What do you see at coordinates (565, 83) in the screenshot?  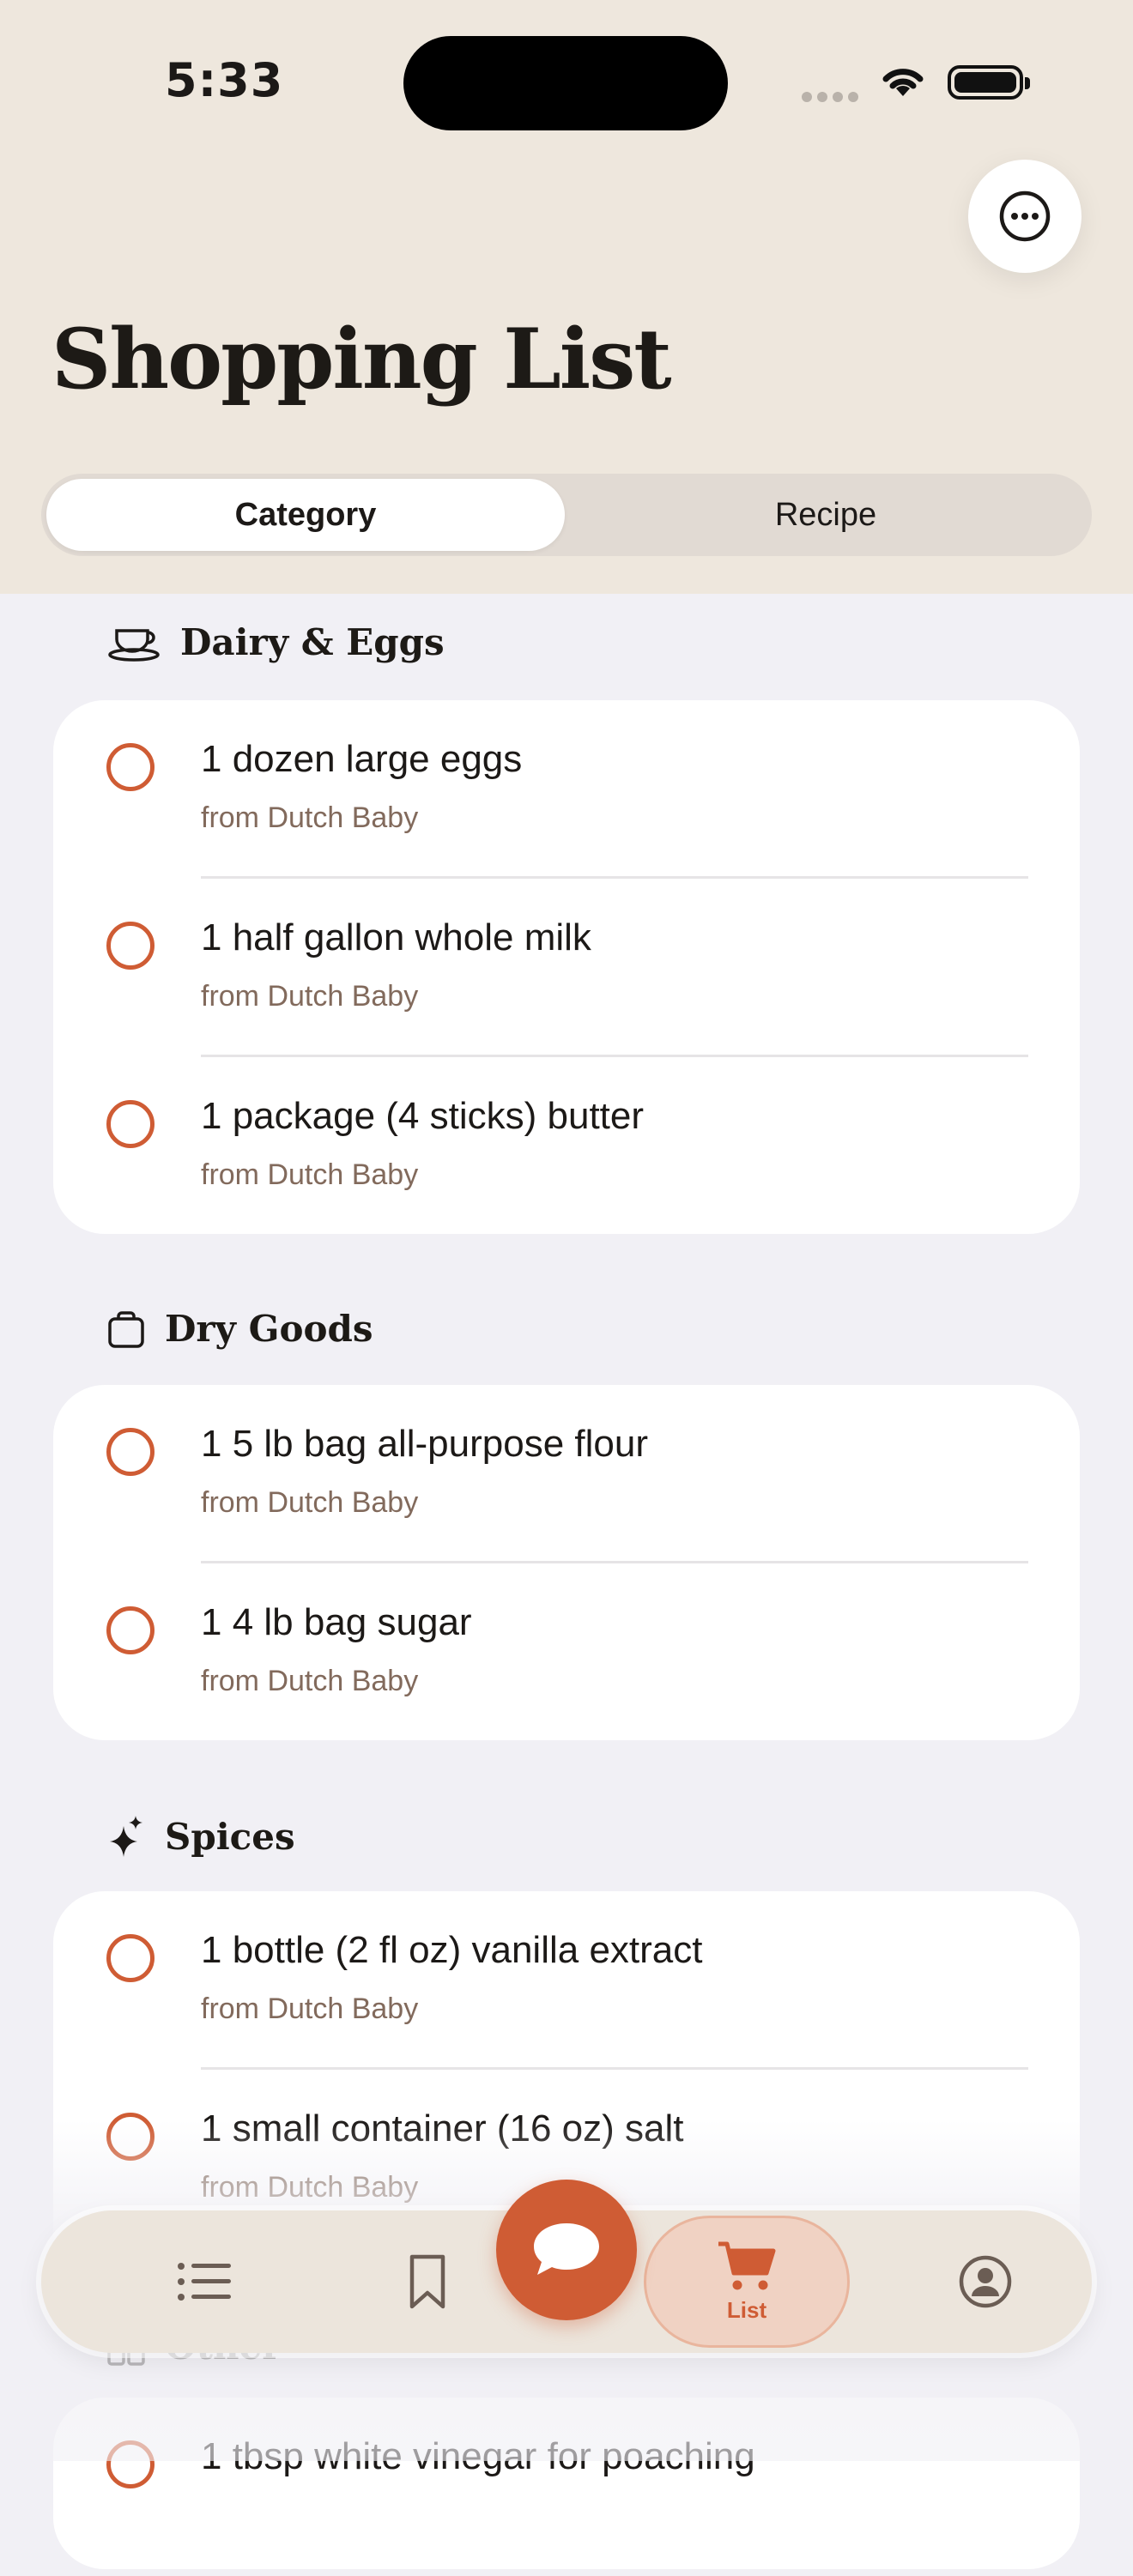 I see `dynamic-island` at bounding box center [565, 83].